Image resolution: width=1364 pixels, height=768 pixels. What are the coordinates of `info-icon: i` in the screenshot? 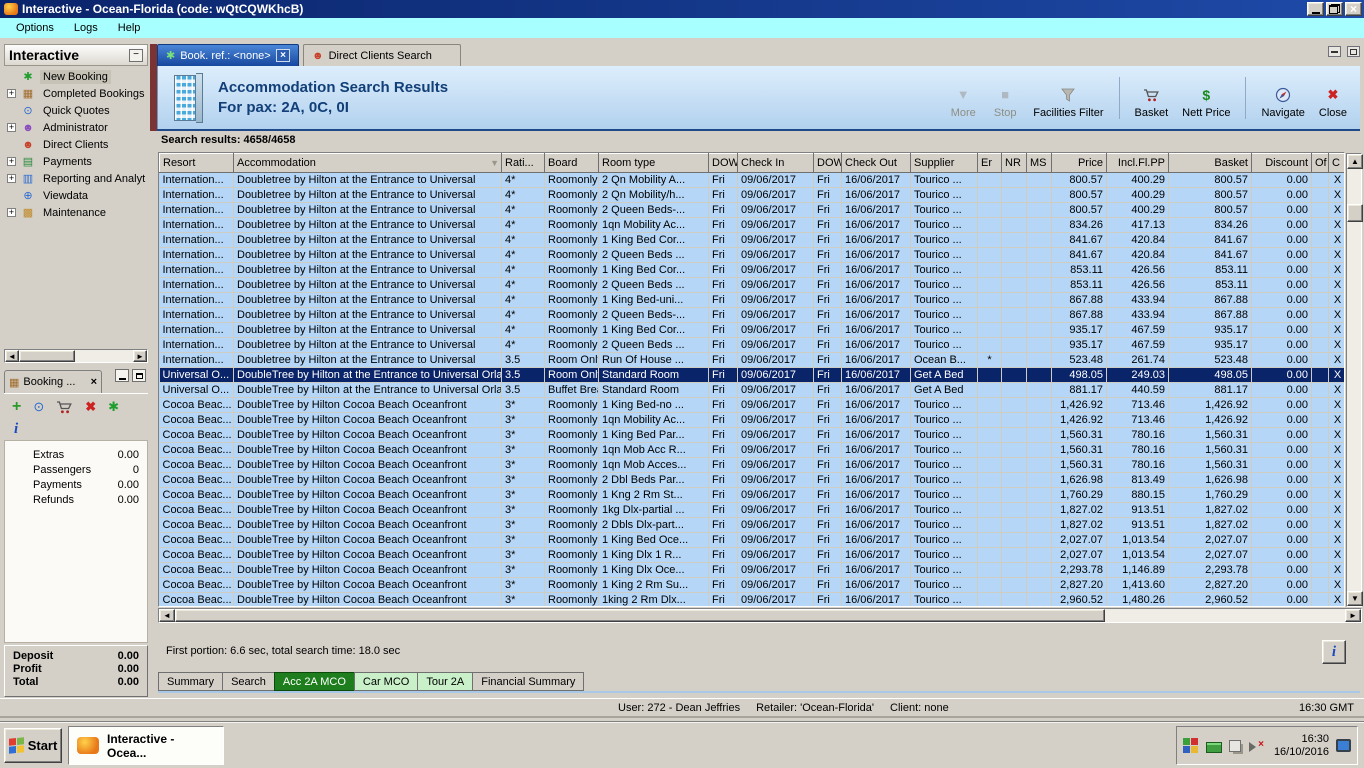 It's located at (16, 429).